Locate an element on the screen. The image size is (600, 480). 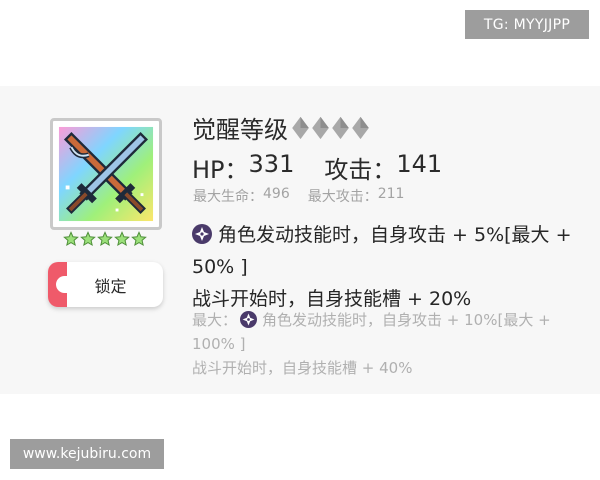
max-stats-row: 最大生命： 496 最大攻击： 211 is located at coordinates (298, 196).